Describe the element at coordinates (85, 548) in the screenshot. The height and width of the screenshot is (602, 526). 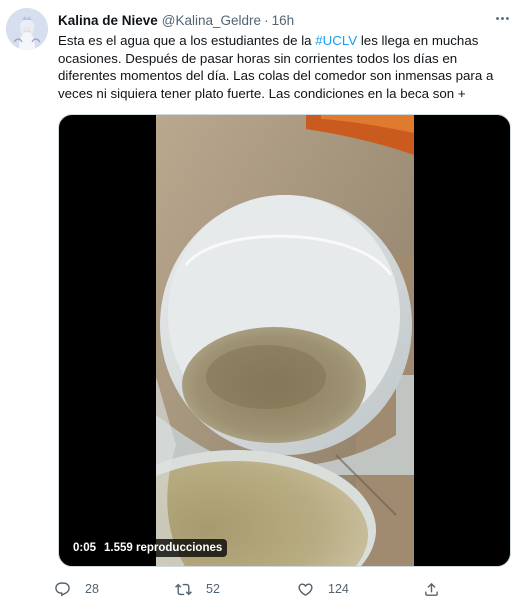
I see `video-timestamp: 0:05` at that location.